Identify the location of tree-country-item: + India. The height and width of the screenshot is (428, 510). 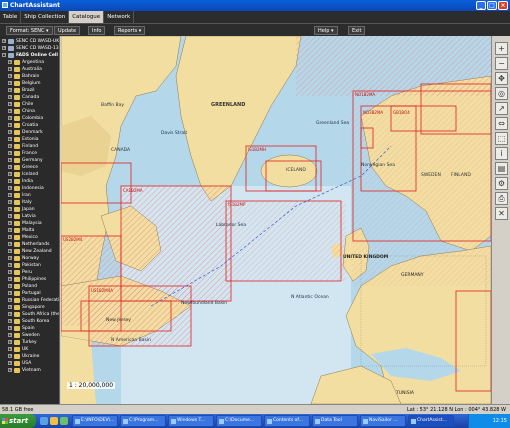
(29, 181).